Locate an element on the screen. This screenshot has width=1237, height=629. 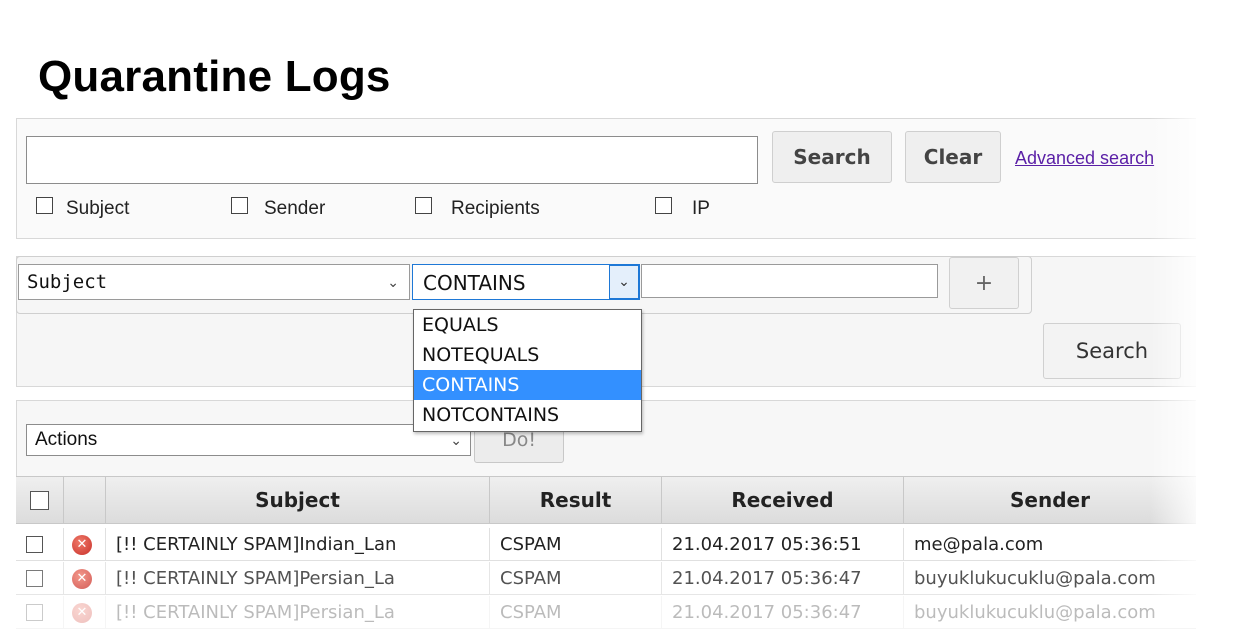
select-all-checkbox is located at coordinates (39, 500).